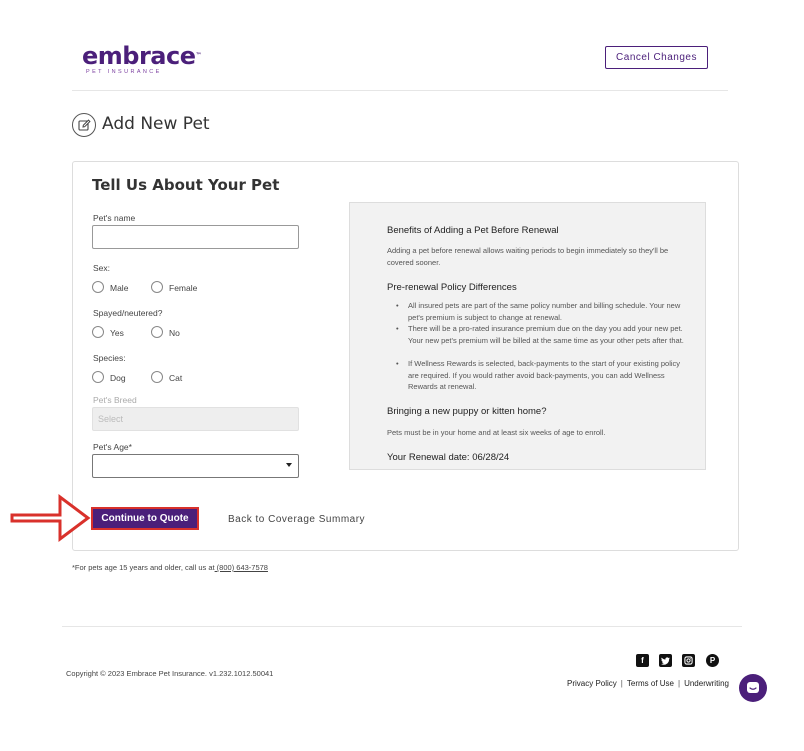 This screenshot has height=751, width=804. Describe the element at coordinates (452, 287) in the screenshot. I see `info-heading-differences: Pre-renewal Policy Differences` at that location.